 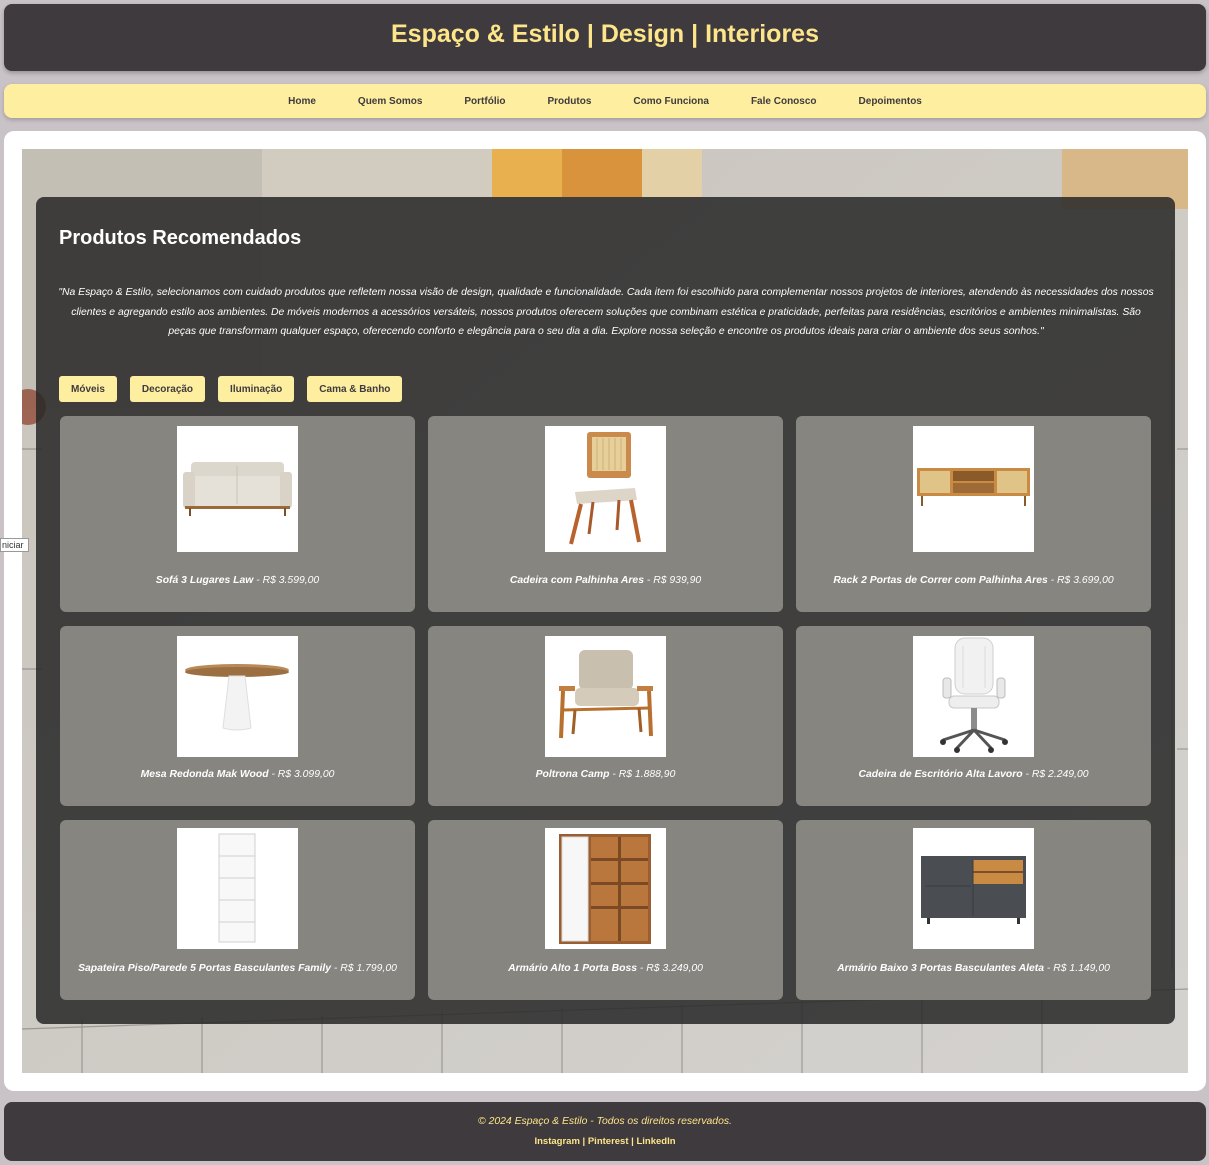 I want to click on product-card: Mesa Redonda Mak Wood - R$ 3.099,00, so click(x=237, y=716).